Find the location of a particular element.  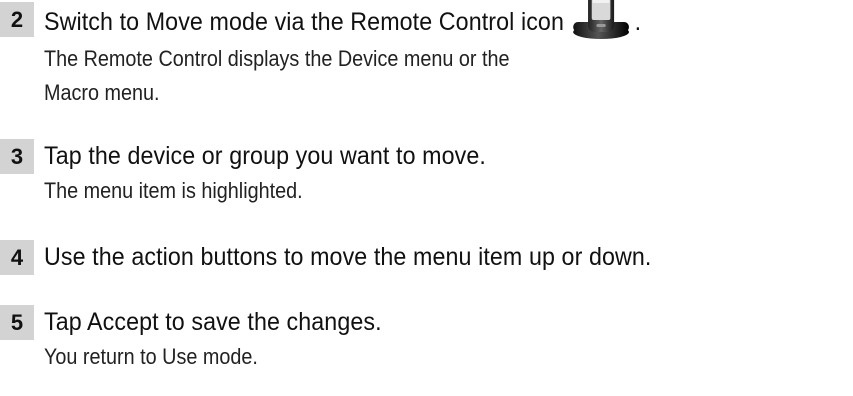

step-result-line: You return to Use mode. is located at coordinates (151, 356).